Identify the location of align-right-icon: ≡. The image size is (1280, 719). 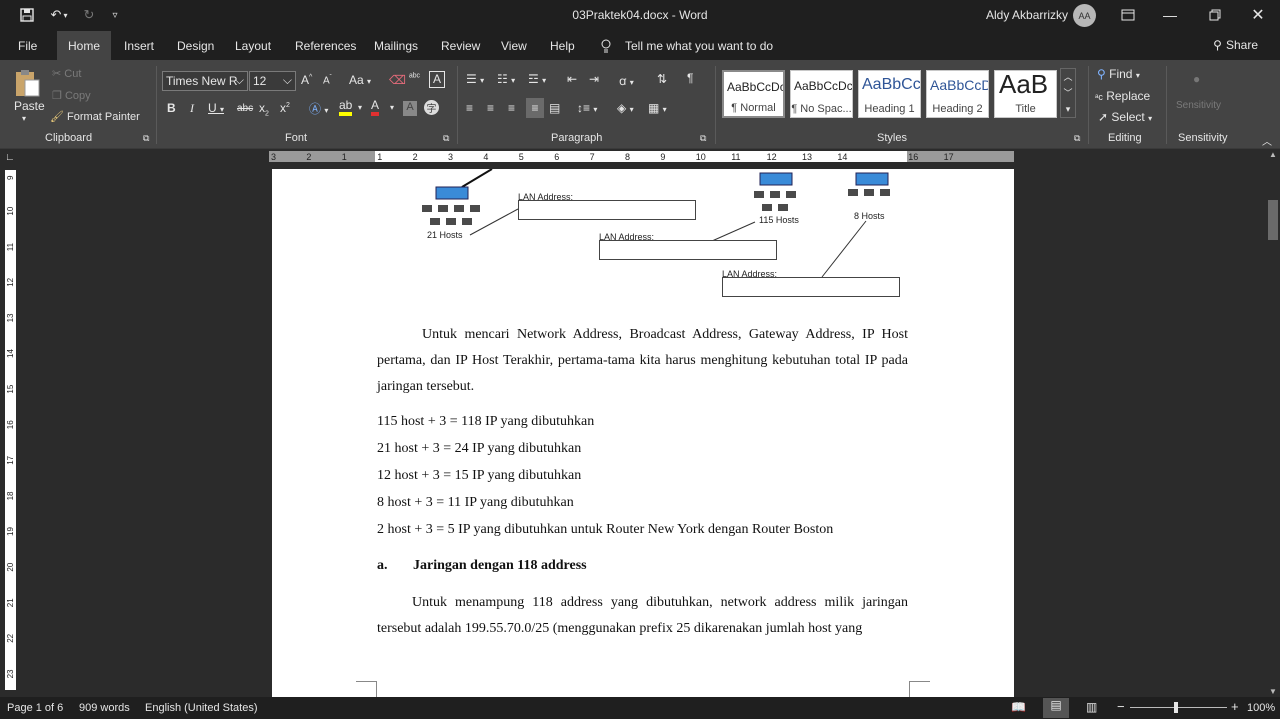
(511, 108).